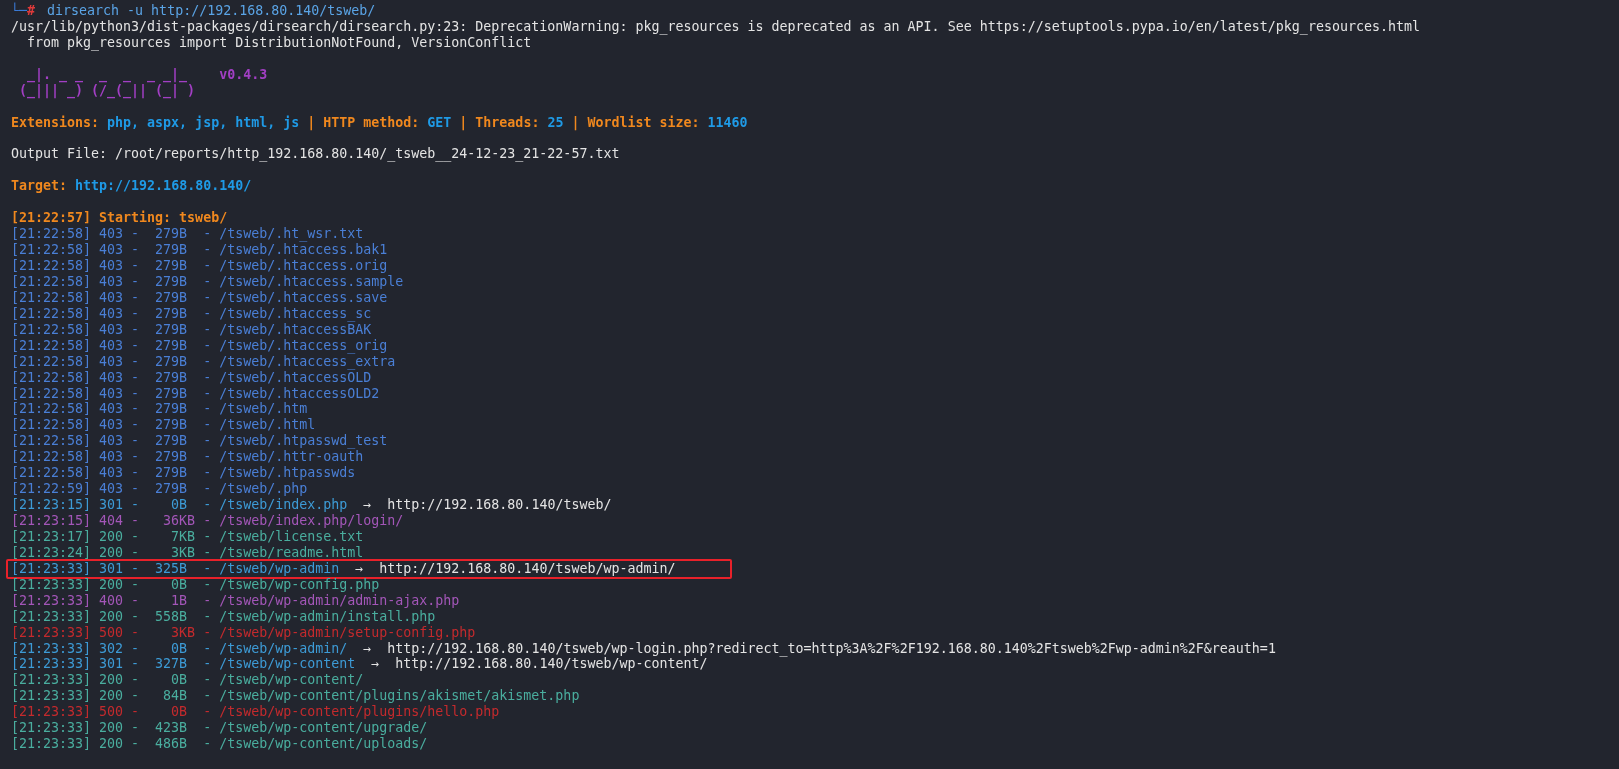 The image size is (1619, 769). I want to click on target-url: http://192.168.80.140/, so click(163, 186).